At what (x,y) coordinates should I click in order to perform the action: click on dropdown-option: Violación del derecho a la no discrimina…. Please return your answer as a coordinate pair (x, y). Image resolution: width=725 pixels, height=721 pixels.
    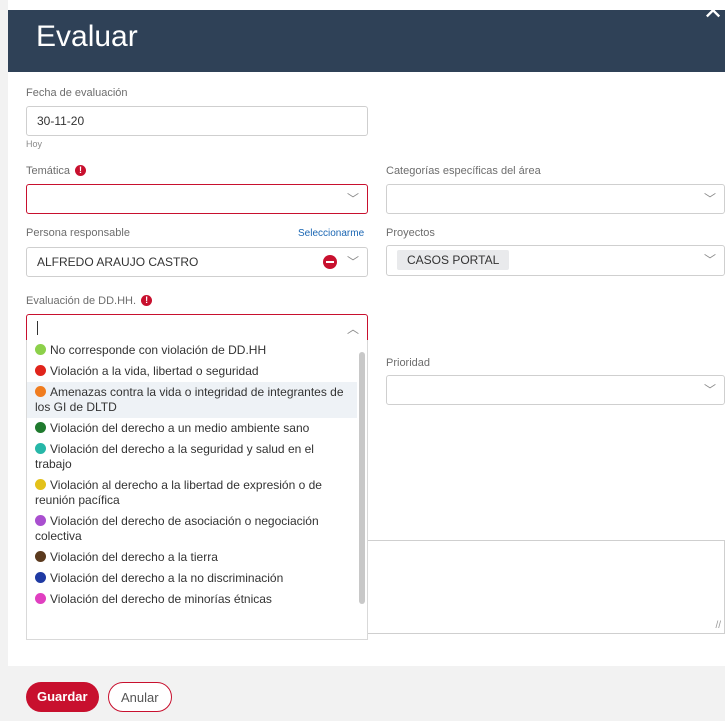
    Looking at the image, I should click on (192, 578).